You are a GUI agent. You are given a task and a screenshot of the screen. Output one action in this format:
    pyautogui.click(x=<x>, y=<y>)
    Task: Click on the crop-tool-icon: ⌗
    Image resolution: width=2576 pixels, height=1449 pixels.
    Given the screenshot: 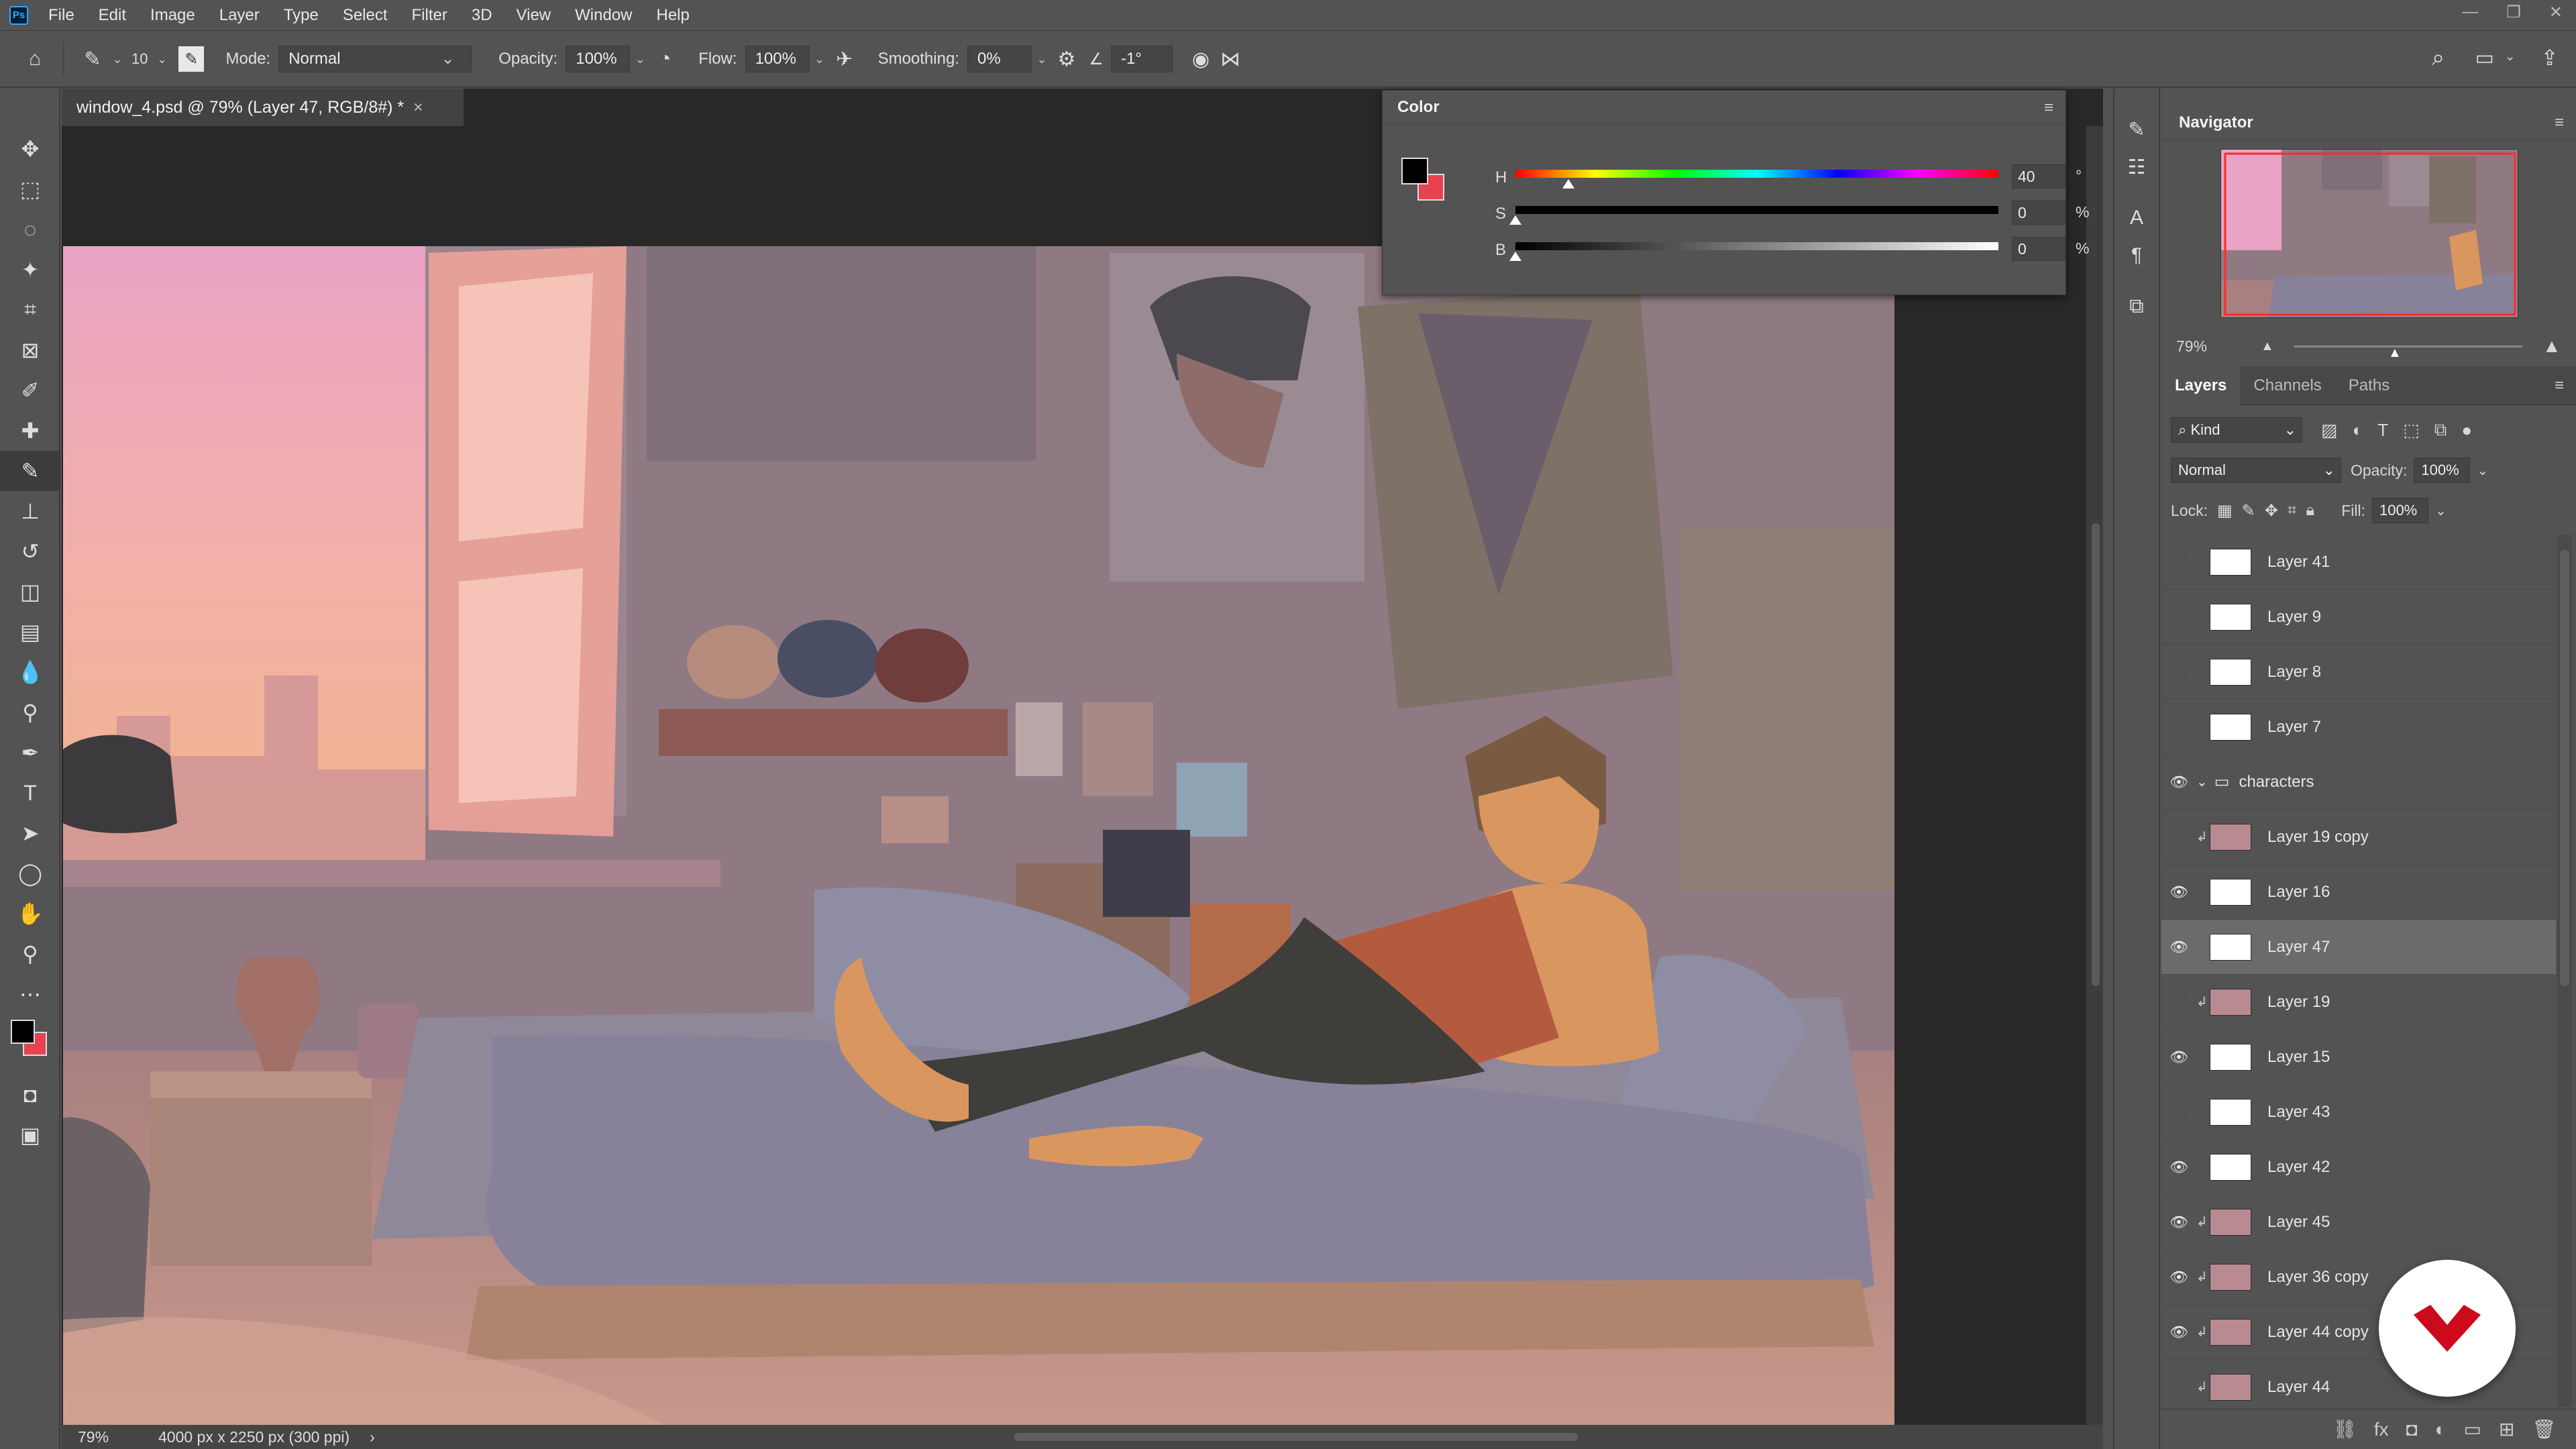 What is the action you would take?
    pyautogui.click(x=30, y=310)
    